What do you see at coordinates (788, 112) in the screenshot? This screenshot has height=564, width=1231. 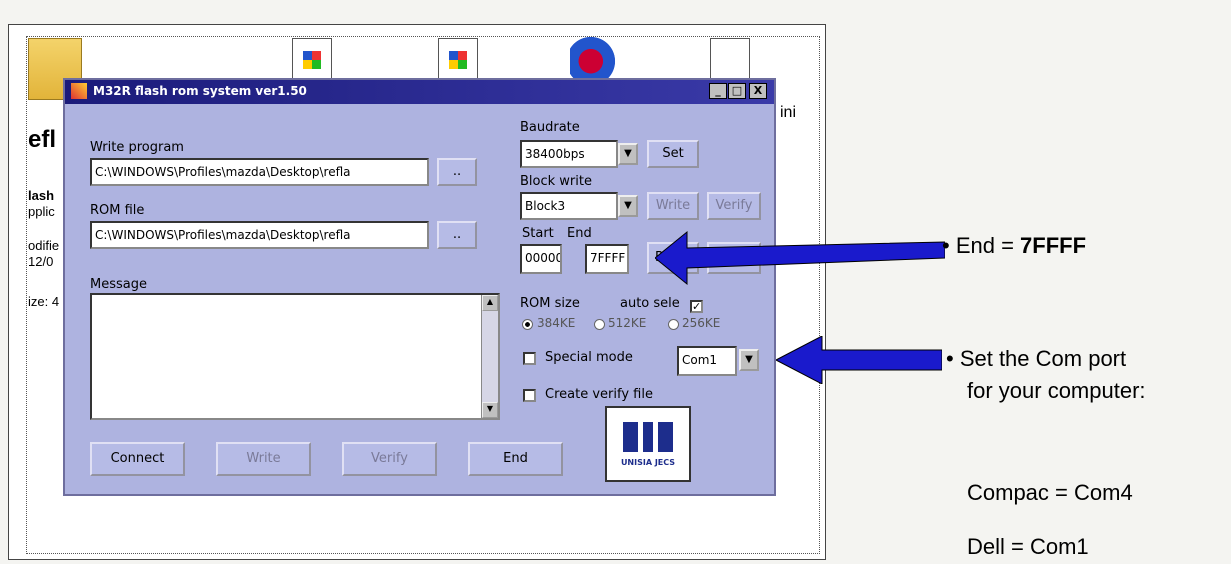 I see `ini-file-label: ini` at bounding box center [788, 112].